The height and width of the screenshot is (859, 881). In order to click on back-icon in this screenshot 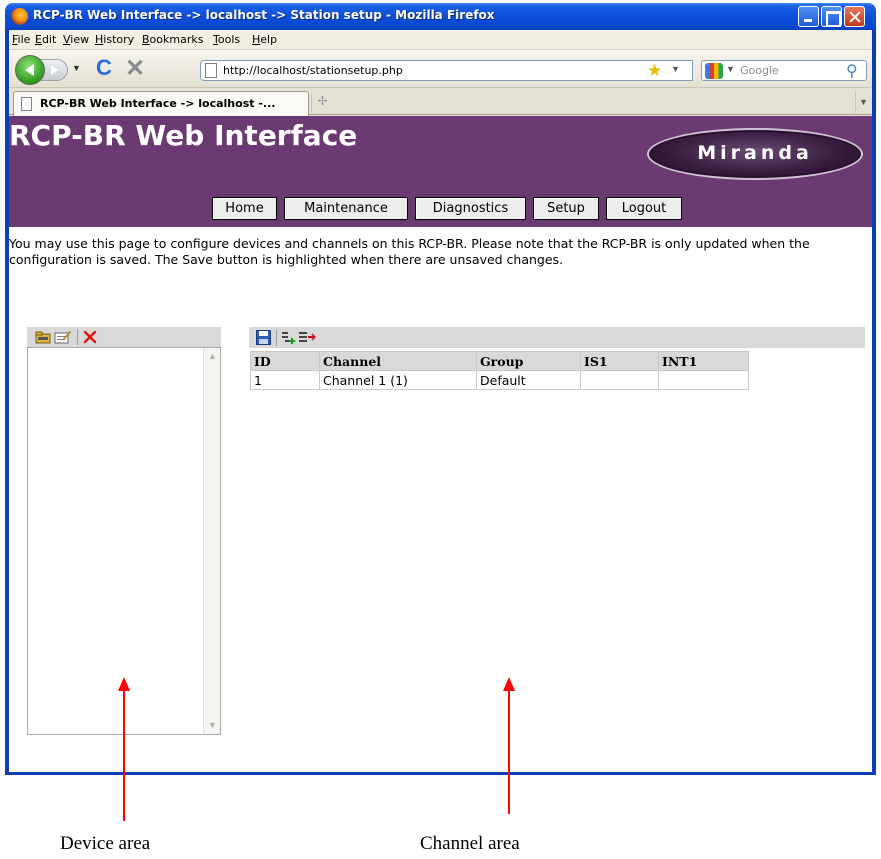, I will do `click(30, 70)`.